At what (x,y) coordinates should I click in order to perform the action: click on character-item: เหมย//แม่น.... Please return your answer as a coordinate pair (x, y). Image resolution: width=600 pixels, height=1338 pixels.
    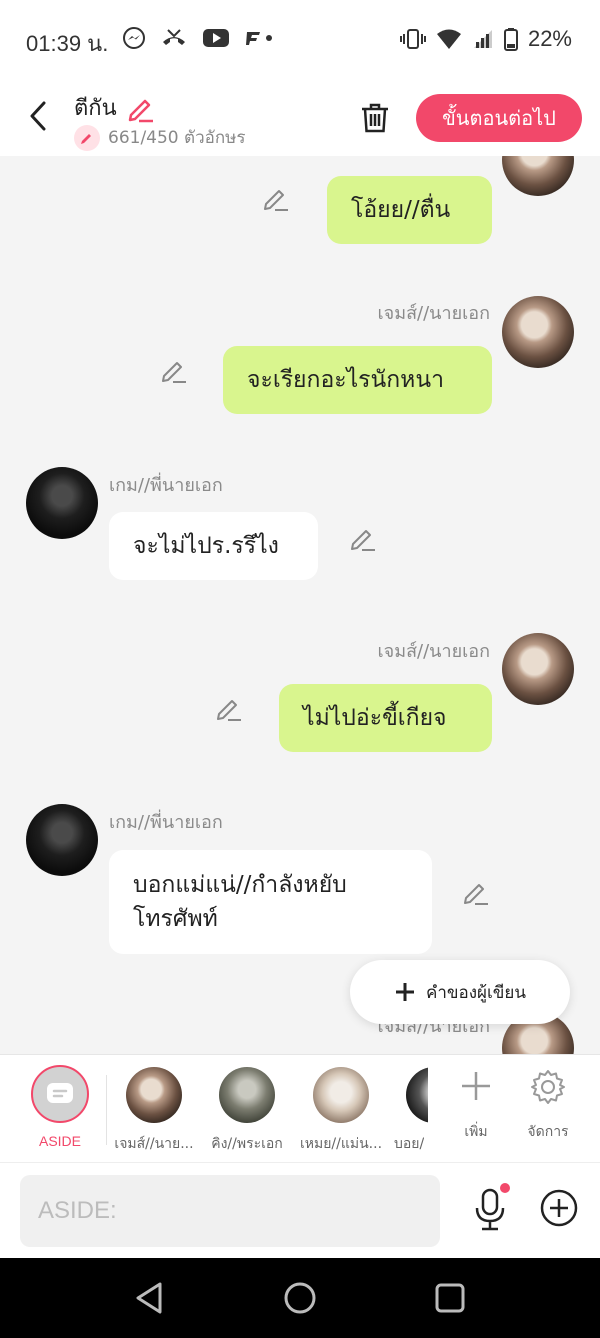
    Looking at the image, I should click on (341, 1111).